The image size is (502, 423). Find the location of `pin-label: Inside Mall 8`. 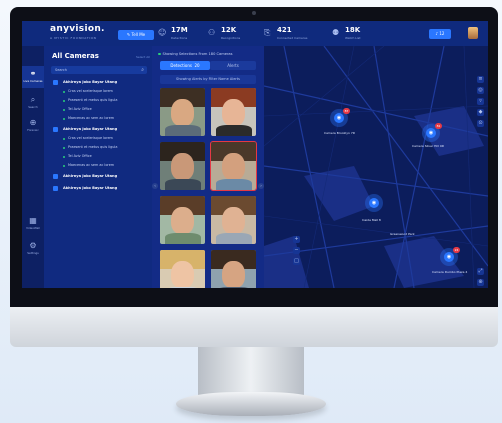

pin-label: Inside Mall 8 is located at coordinates (371, 220).